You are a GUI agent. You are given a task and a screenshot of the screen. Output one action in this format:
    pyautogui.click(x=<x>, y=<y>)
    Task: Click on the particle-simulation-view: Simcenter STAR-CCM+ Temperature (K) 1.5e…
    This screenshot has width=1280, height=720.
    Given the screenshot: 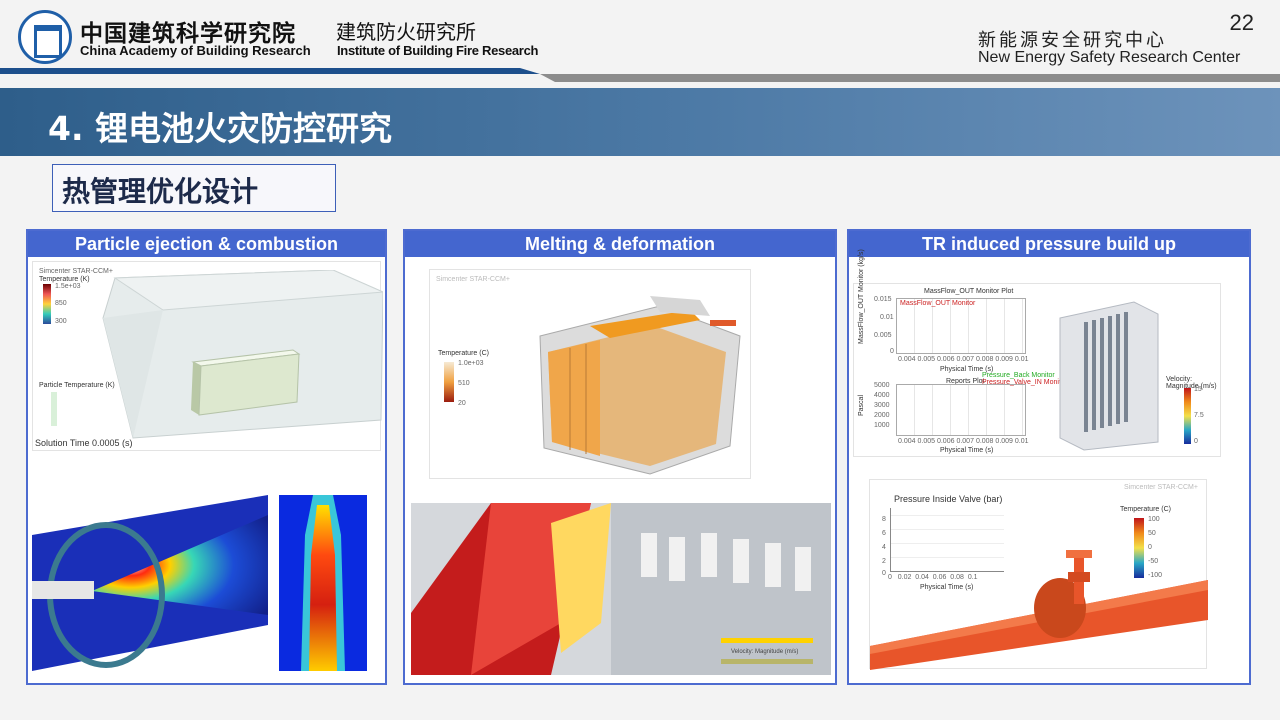 What is the action you would take?
    pyautogui.click(x=207, y=356)
    